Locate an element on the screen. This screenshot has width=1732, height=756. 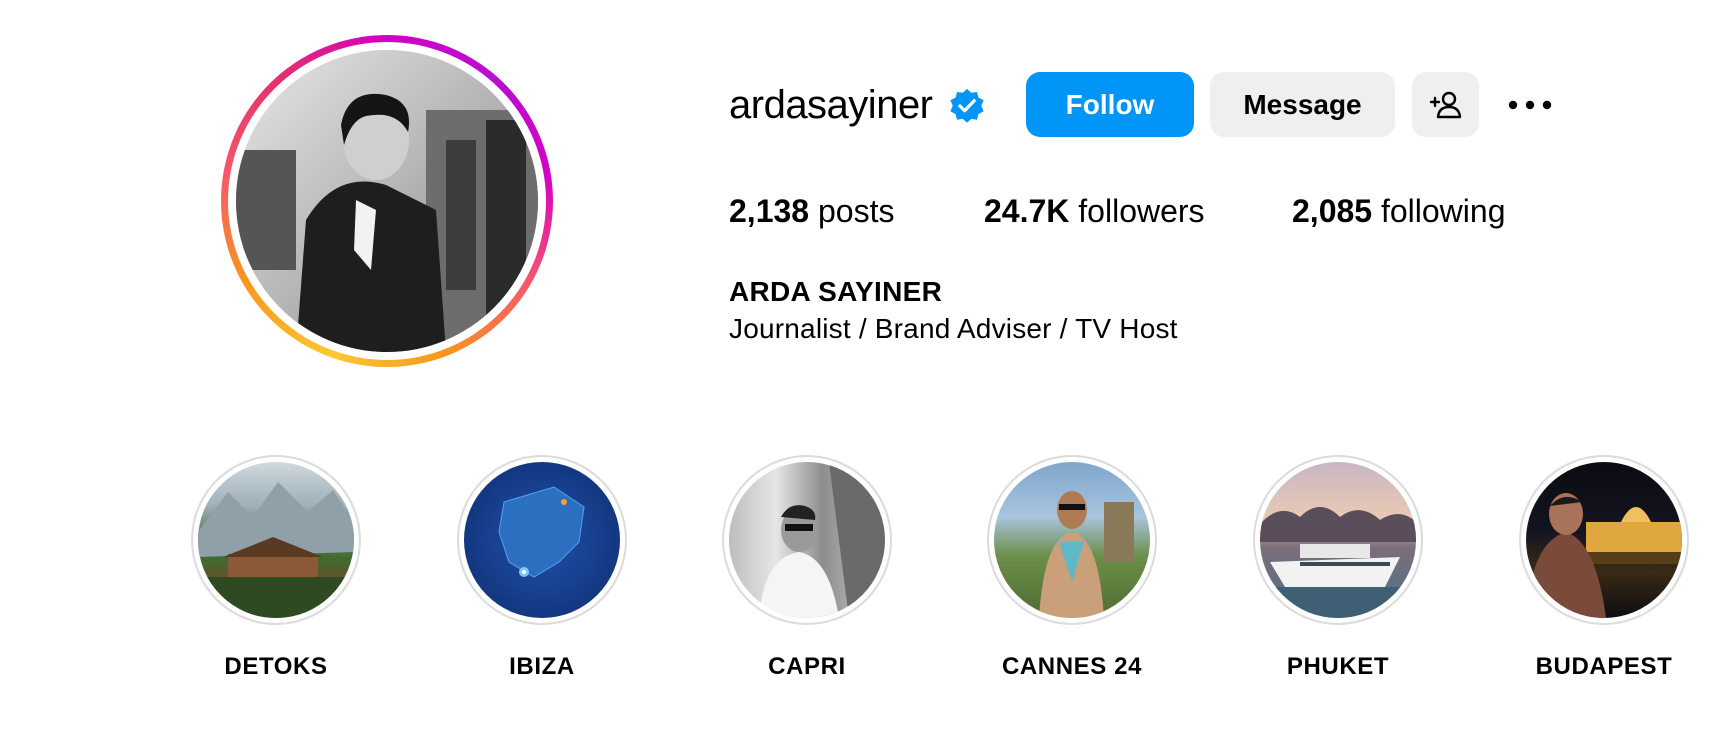
highlight-phuket: PHUKET is located at coordinates (1338, 568).